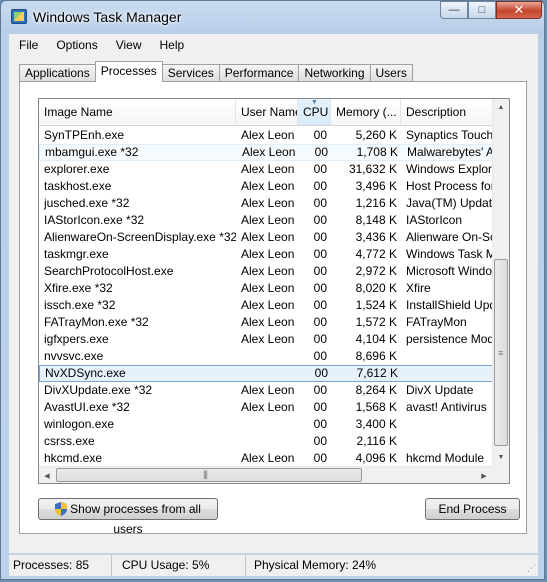  I want to click on cell-memory: 3,436 K, so click(376, 237).